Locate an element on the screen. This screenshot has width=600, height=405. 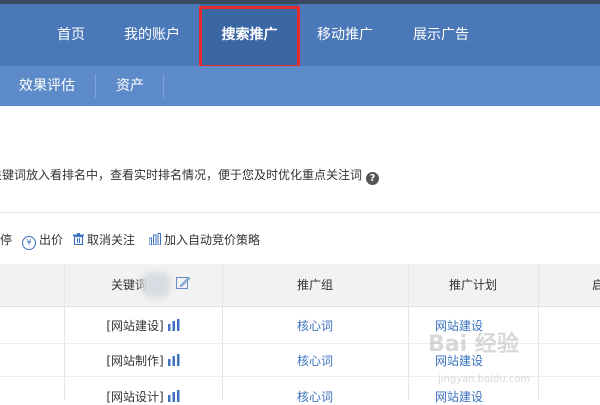
blurred-region is located at coordinates (156, 285).